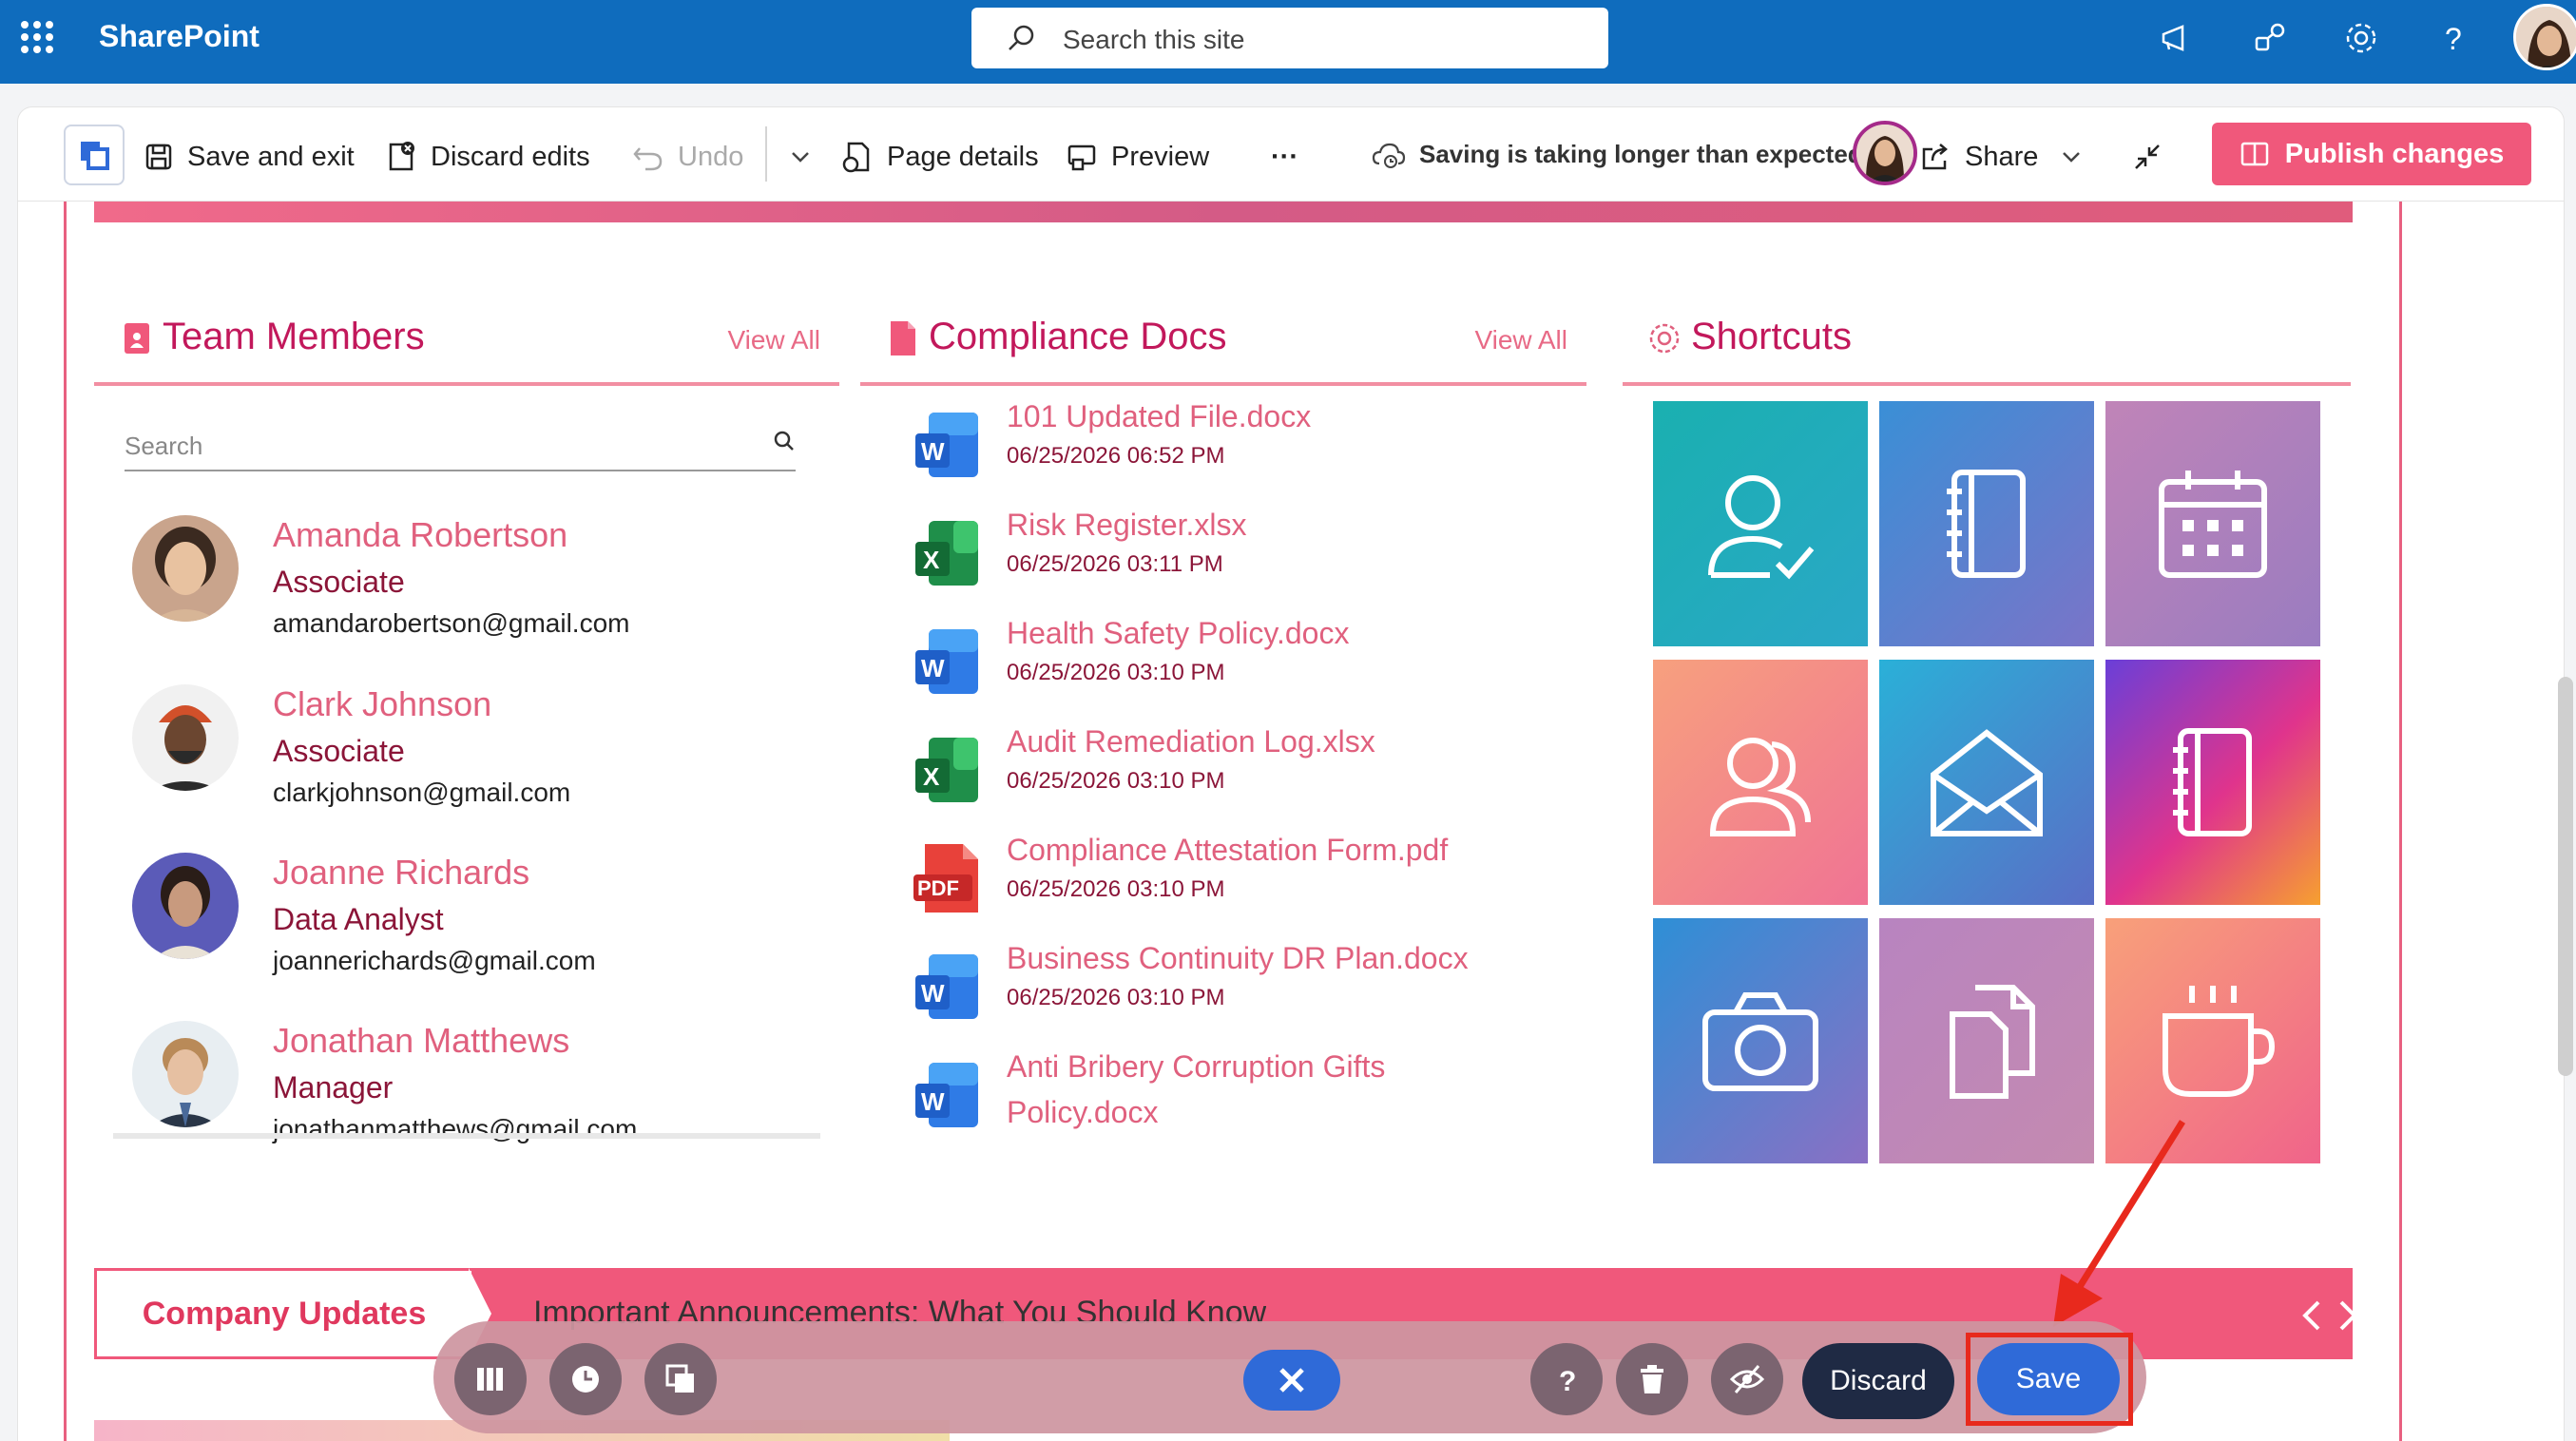  I want to click on share-button: Share, so click(2007, 157).